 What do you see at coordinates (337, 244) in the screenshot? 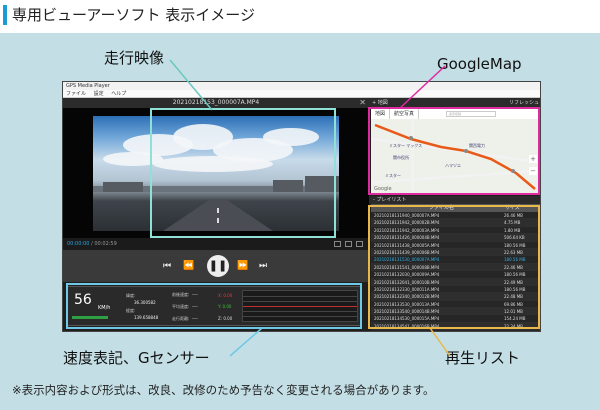
I see `snapshot-icon` at bounding box center [337, 244].